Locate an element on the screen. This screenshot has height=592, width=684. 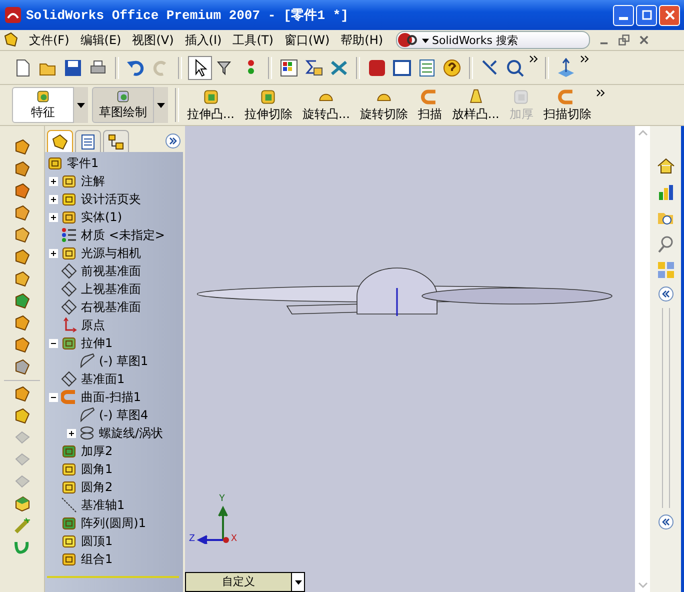
tree-item: 右视基准面 is located at coordinates (111, 307).